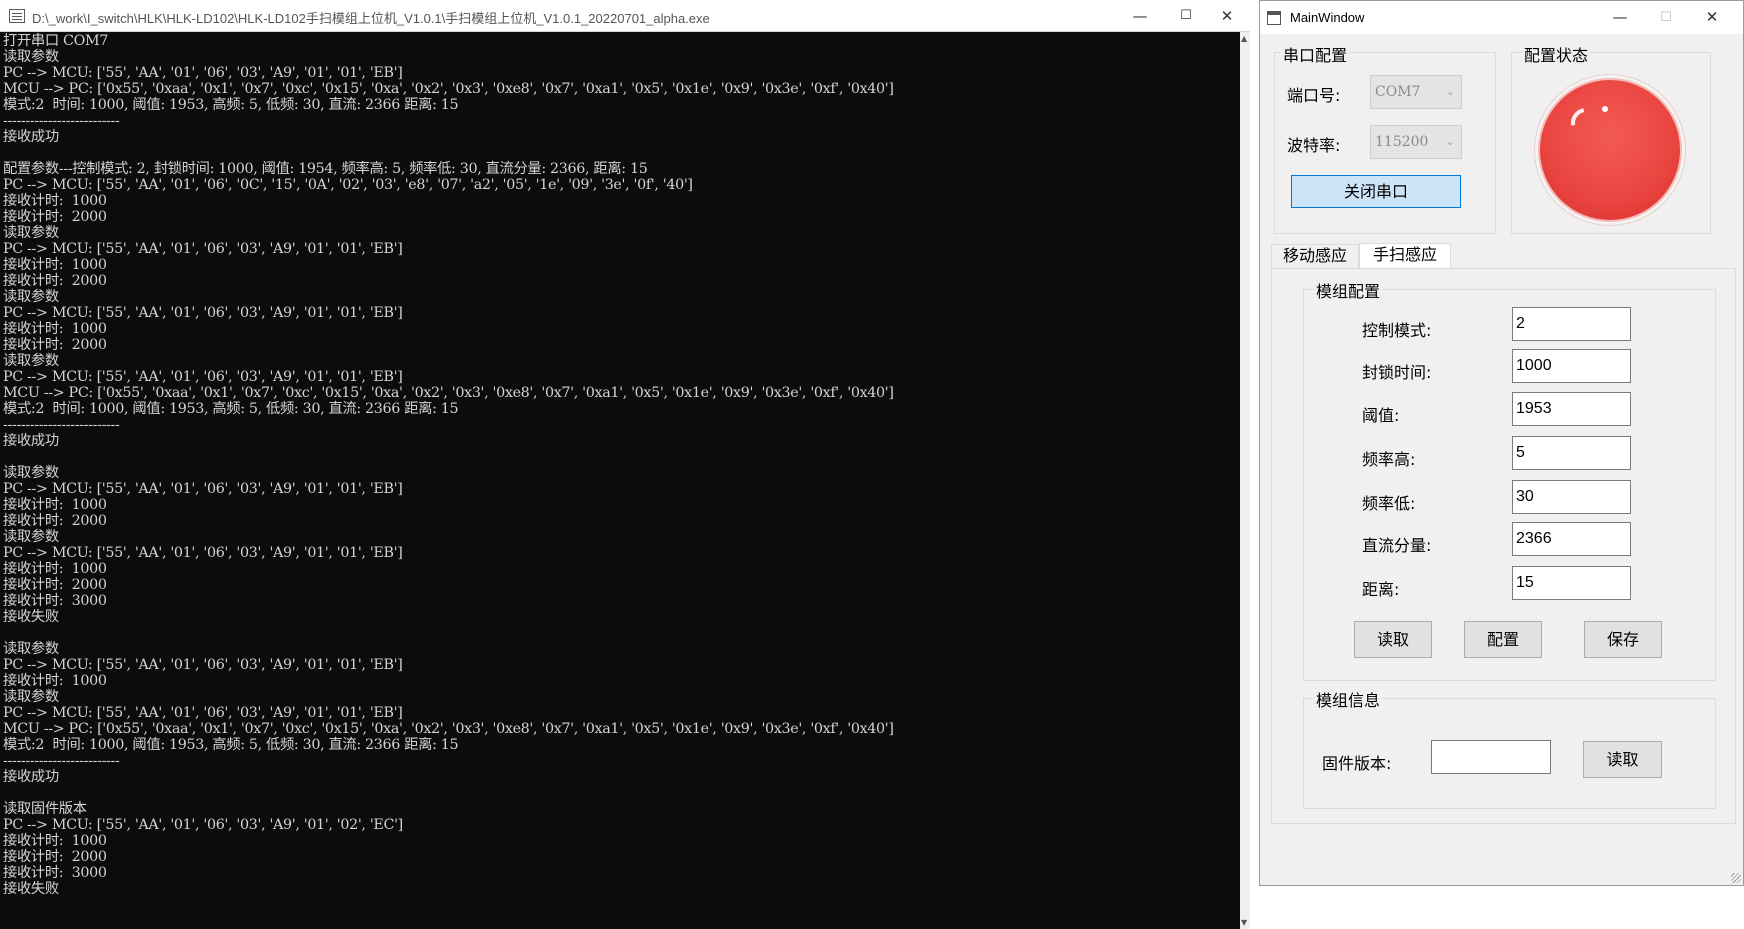  Describe the element at coordinates (1245, 480) in the screenshot. I see `console-scrollbar: ▲ ▼` at that location.